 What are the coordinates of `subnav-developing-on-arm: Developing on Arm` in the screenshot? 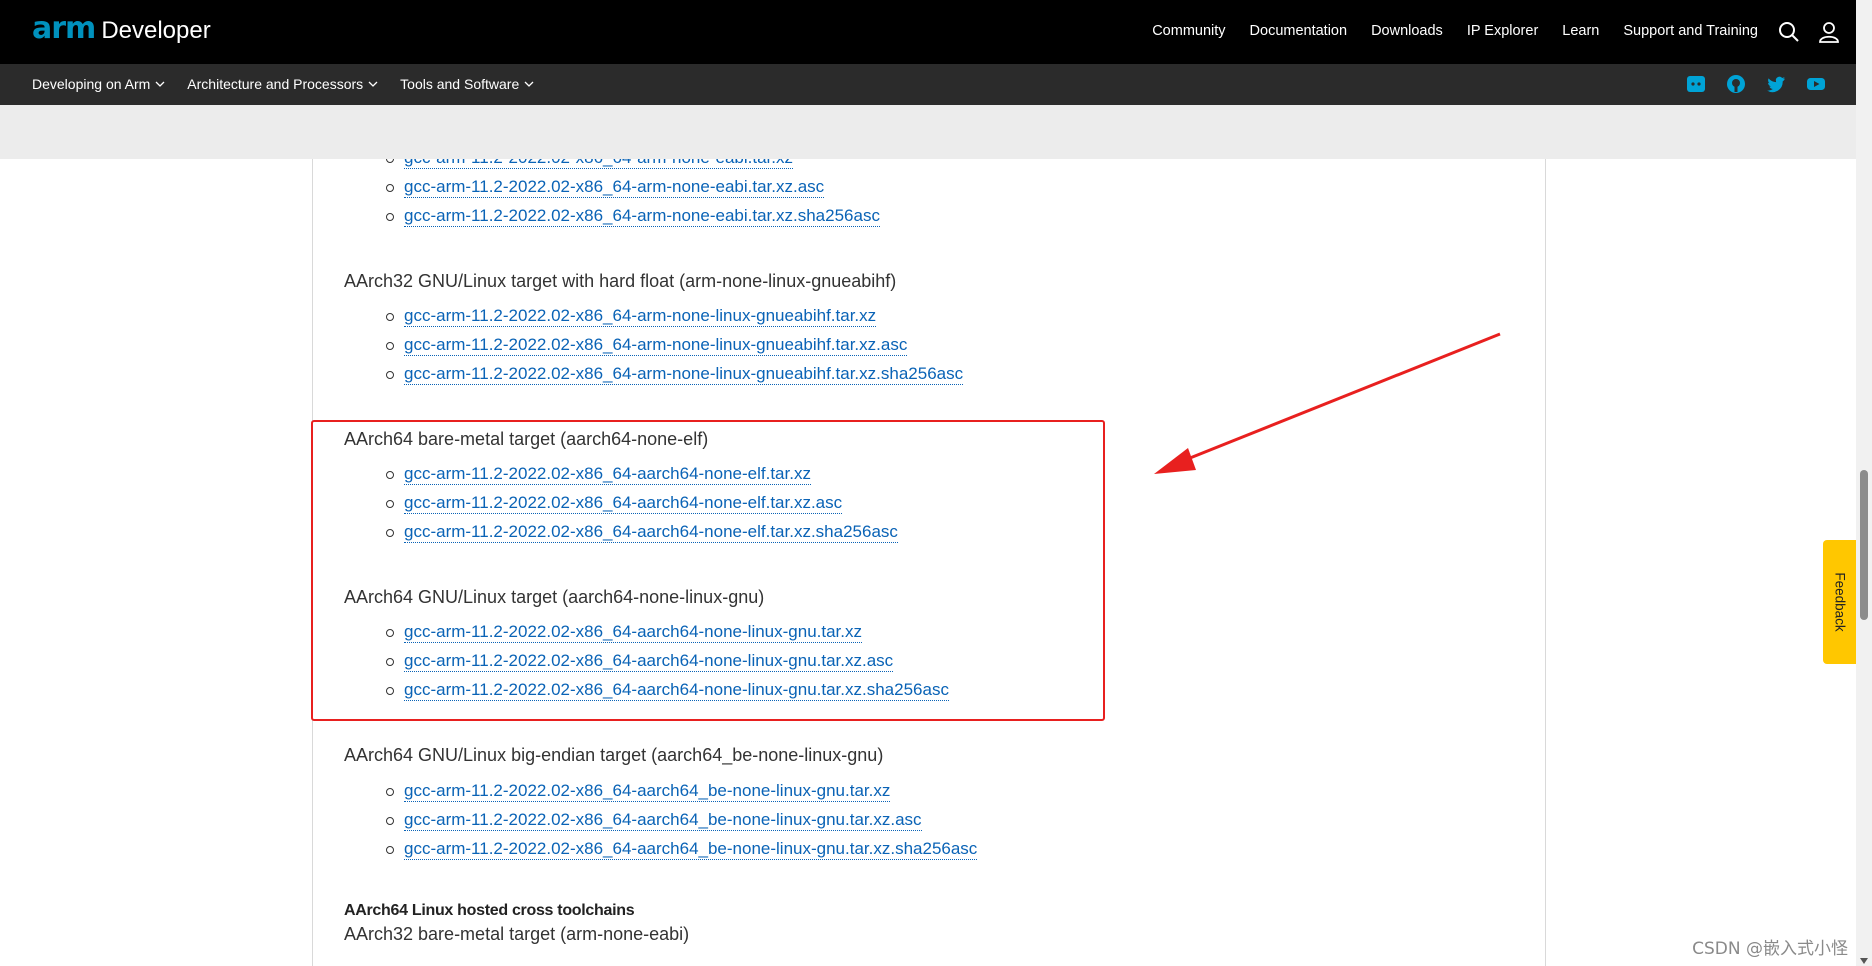 It's located at (98, 84).